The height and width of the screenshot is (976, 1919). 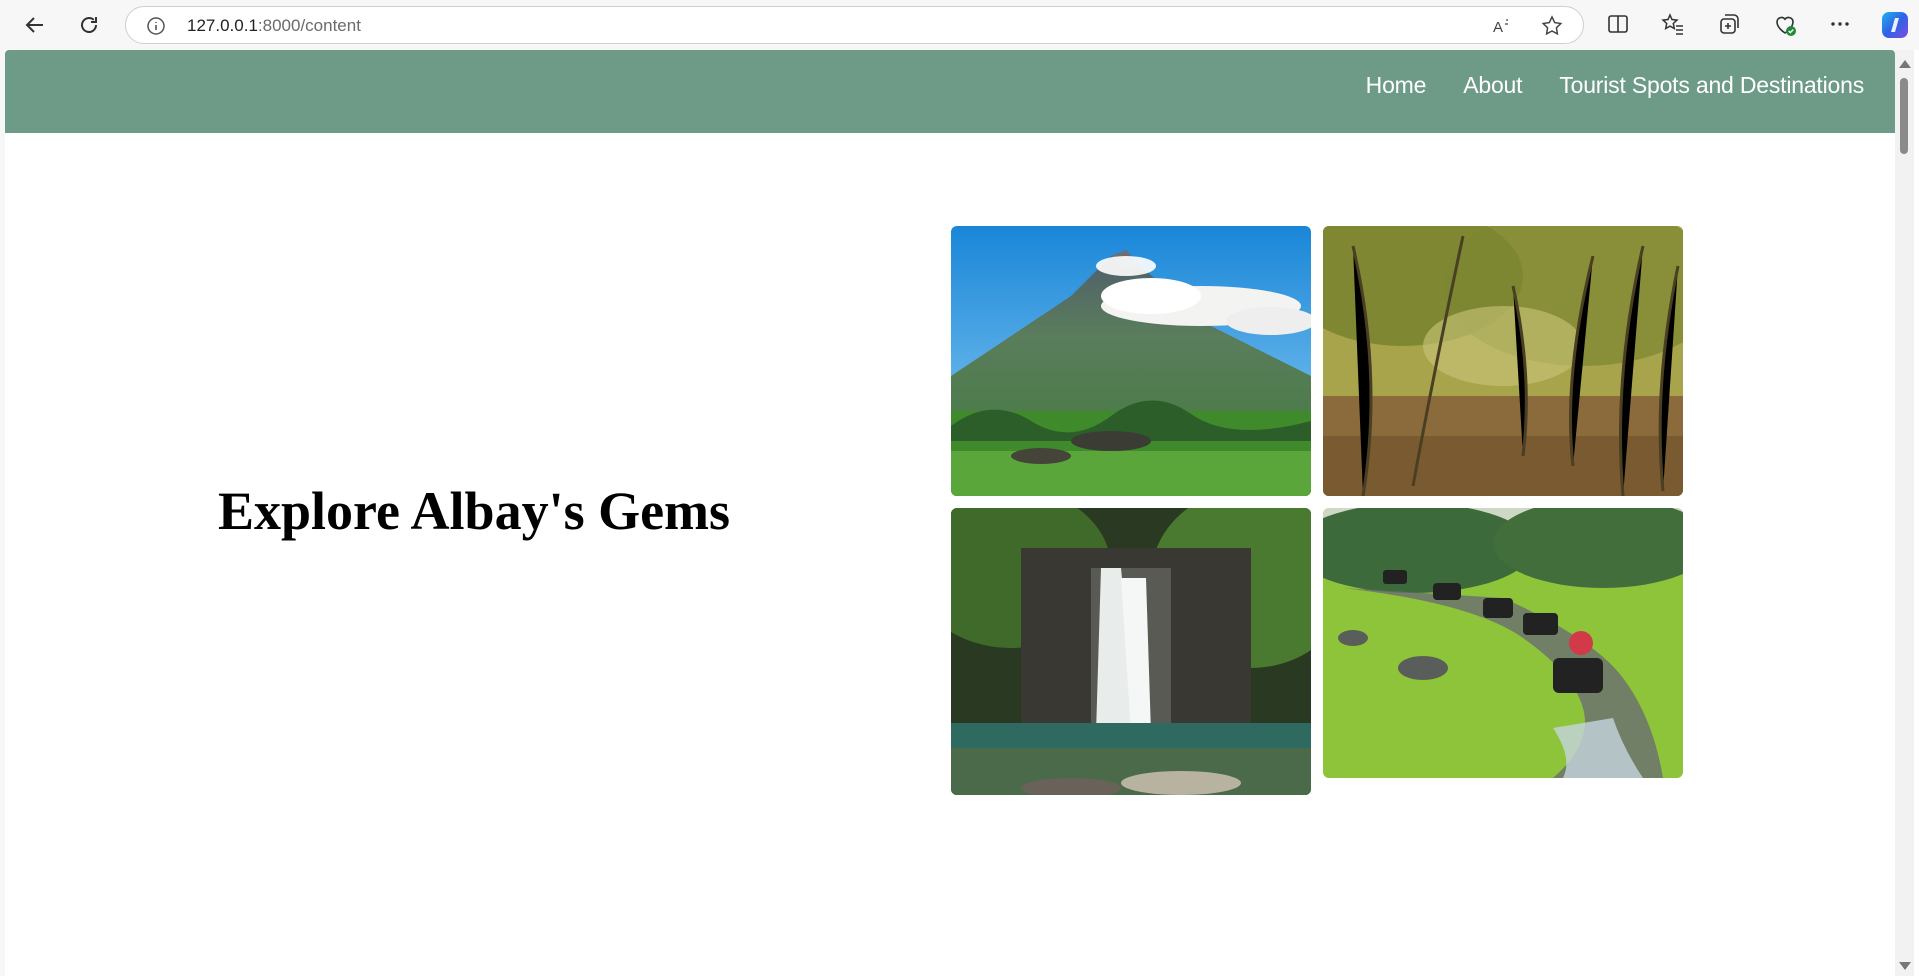 I want to click on browser-essentials-icon, so click(x=1785, y=25).